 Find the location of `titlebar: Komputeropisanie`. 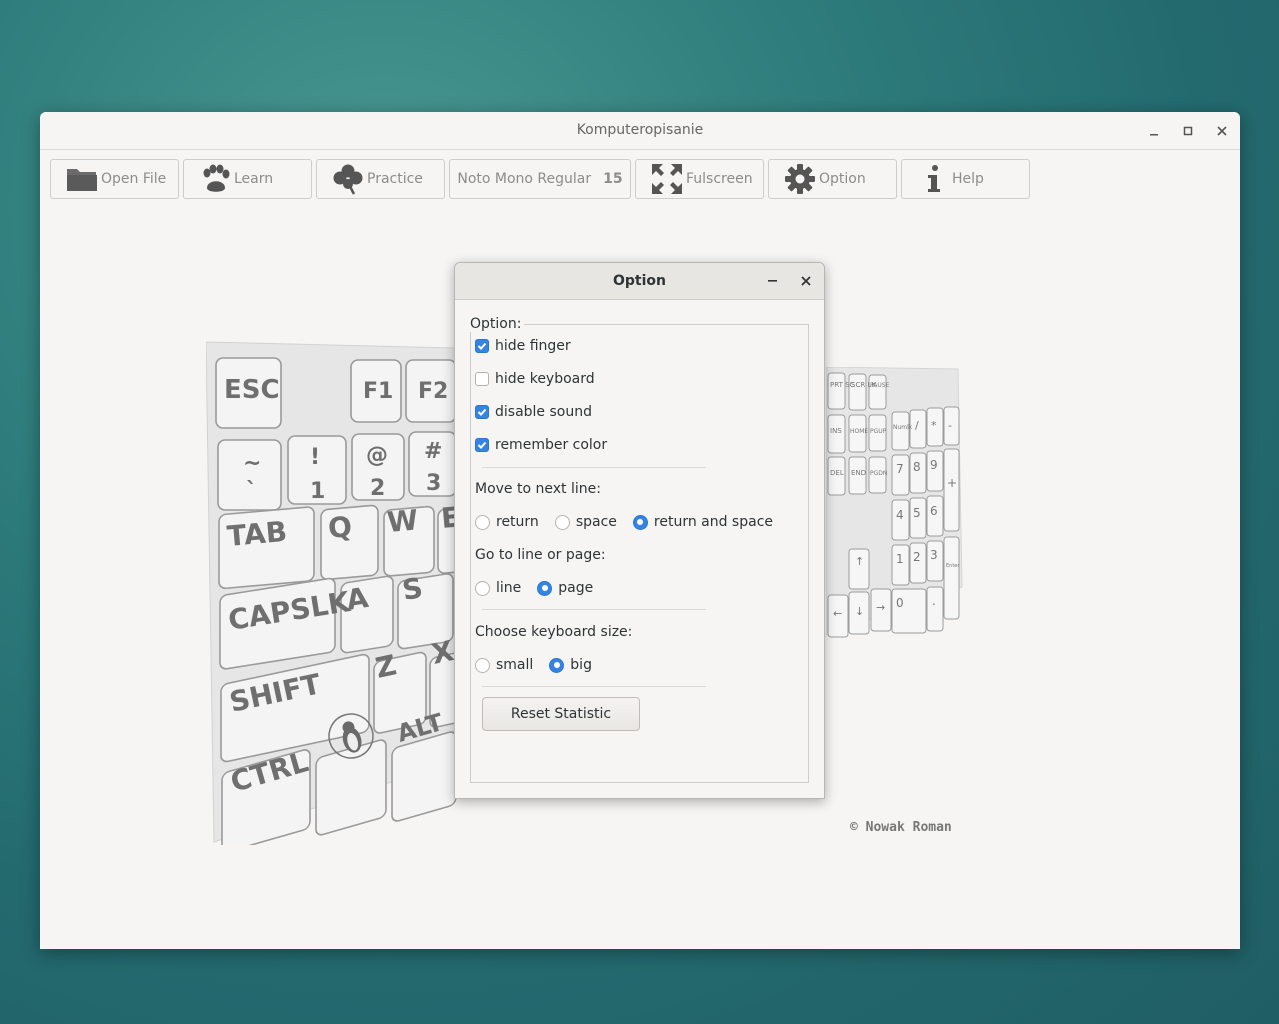

titlebar: Komputeropisanie is located at coordinates (640, 131).